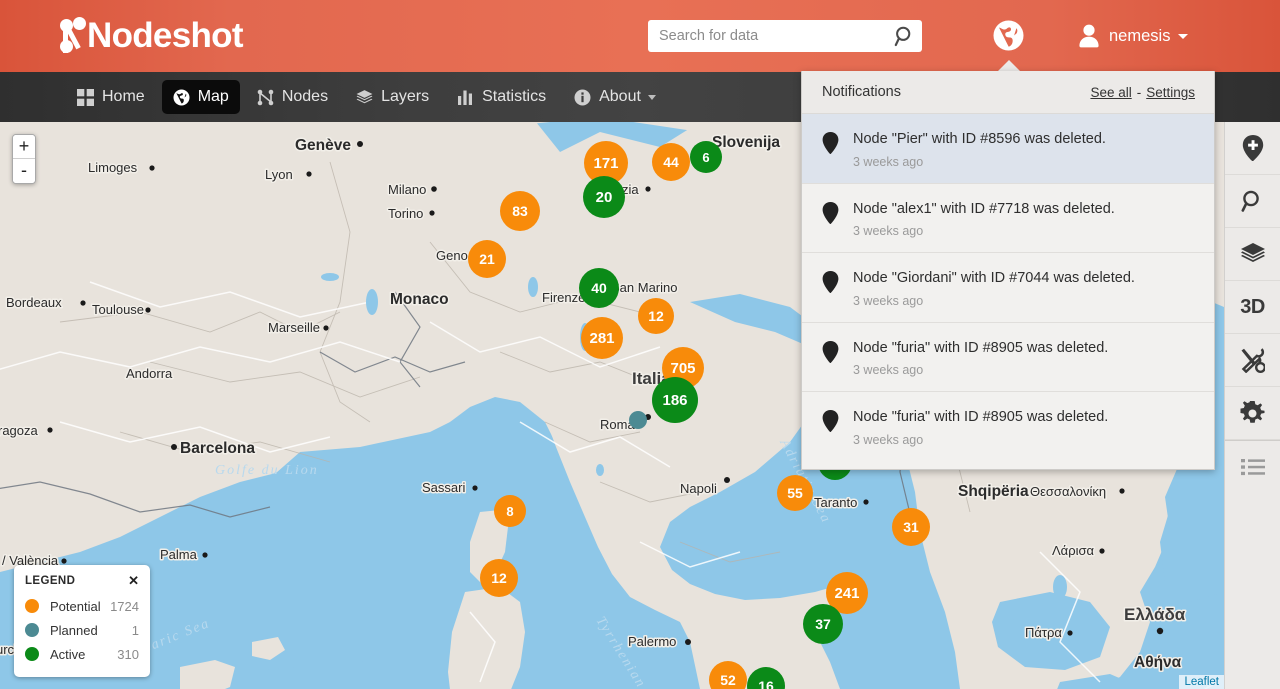  I want to click on svg-text: Palermo, so click(652, 641).